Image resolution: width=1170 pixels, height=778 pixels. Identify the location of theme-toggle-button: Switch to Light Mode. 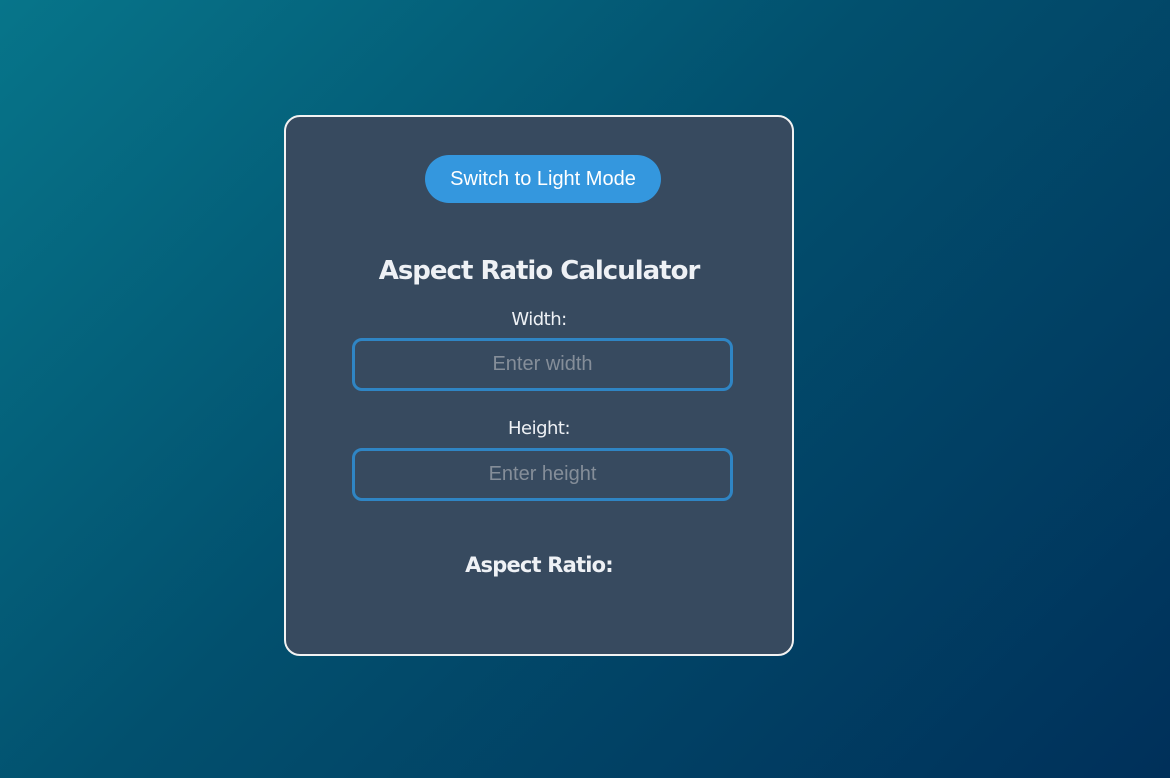
(543, 179).